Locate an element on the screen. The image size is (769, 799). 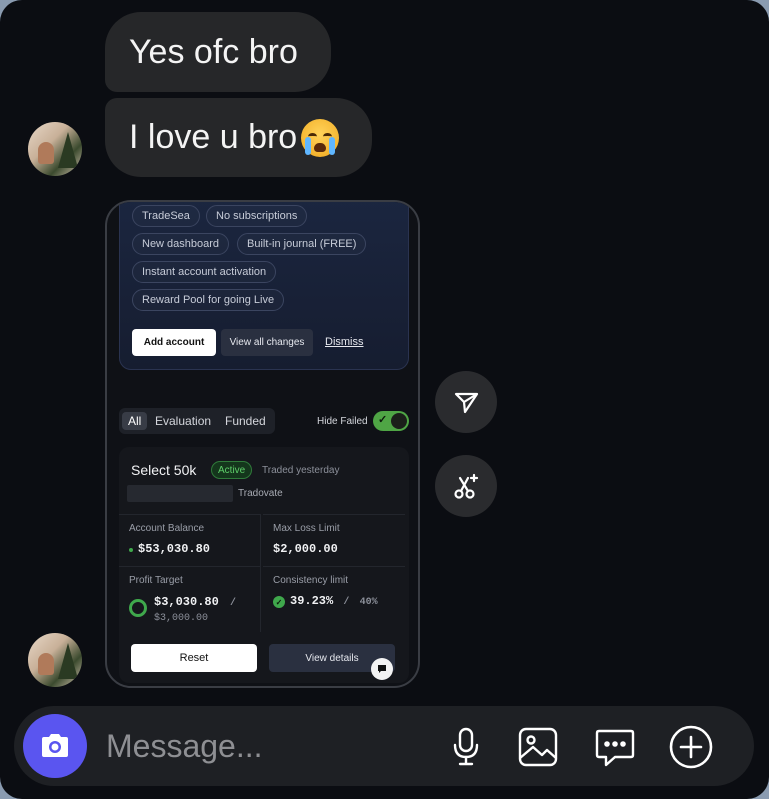
add-account-button: Add account is located at coordinates (174, 342).